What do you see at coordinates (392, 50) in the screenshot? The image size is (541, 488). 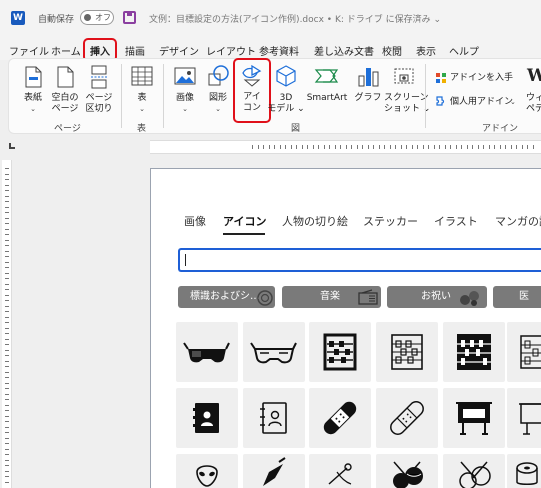 I see `tab-review: 校閲` at bounding box center [392, 50].